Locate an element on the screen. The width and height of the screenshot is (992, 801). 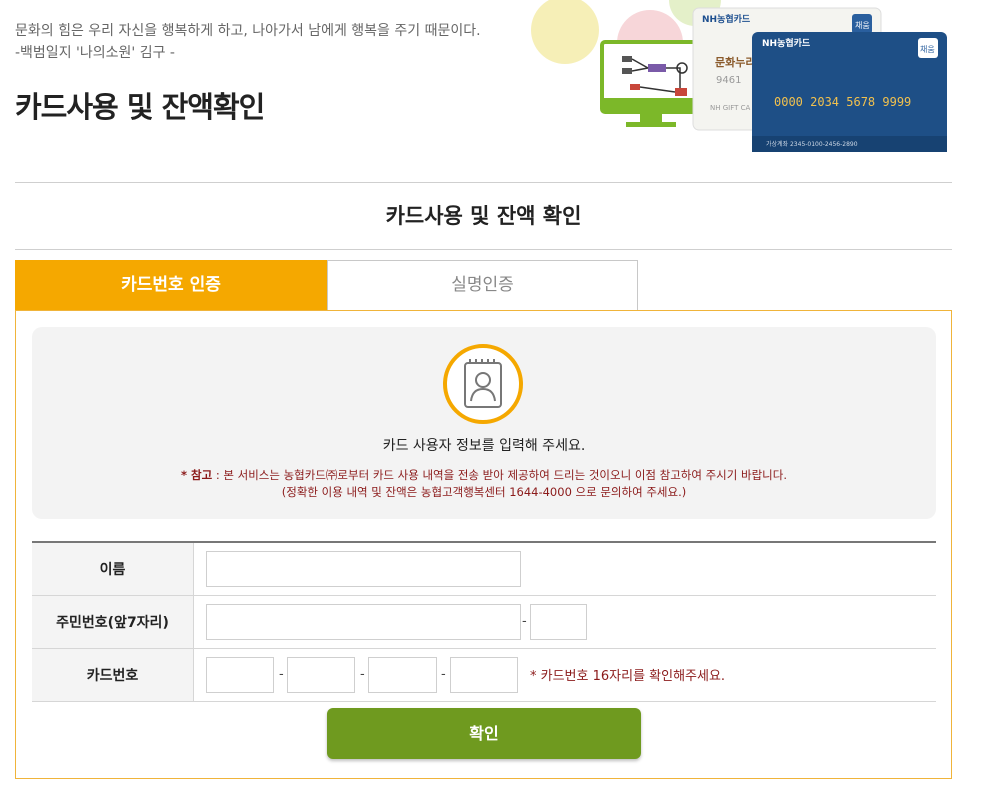
deco-circle-yellow is located at coordinates (565, 32).